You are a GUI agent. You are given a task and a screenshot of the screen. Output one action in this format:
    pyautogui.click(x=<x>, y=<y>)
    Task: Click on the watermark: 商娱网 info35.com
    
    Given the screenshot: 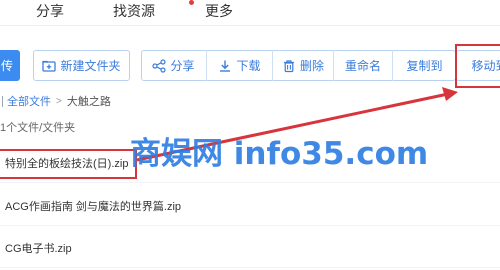 What is the action you would take?
    pyautogui.click(x=279, y=154)
    